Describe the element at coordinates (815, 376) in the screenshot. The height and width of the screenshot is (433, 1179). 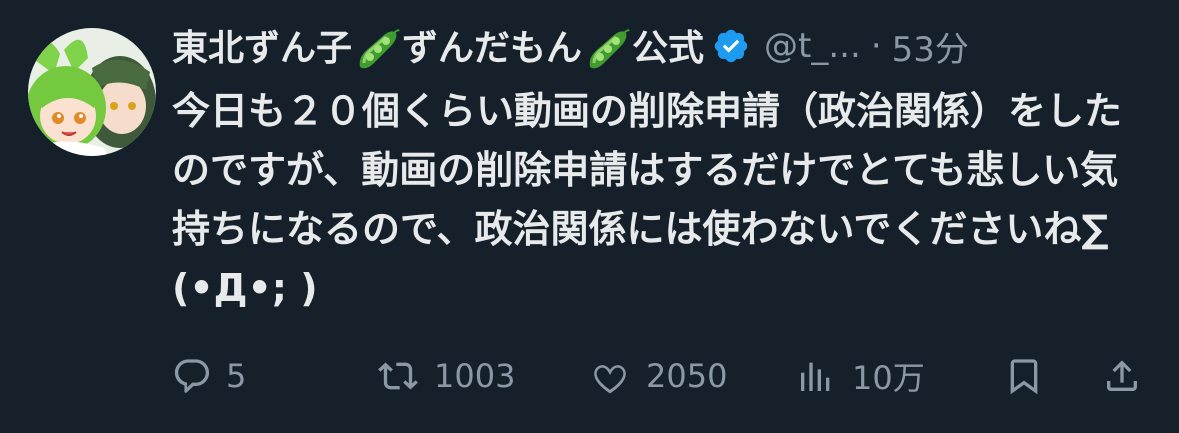
I see `views-icon` at that location.